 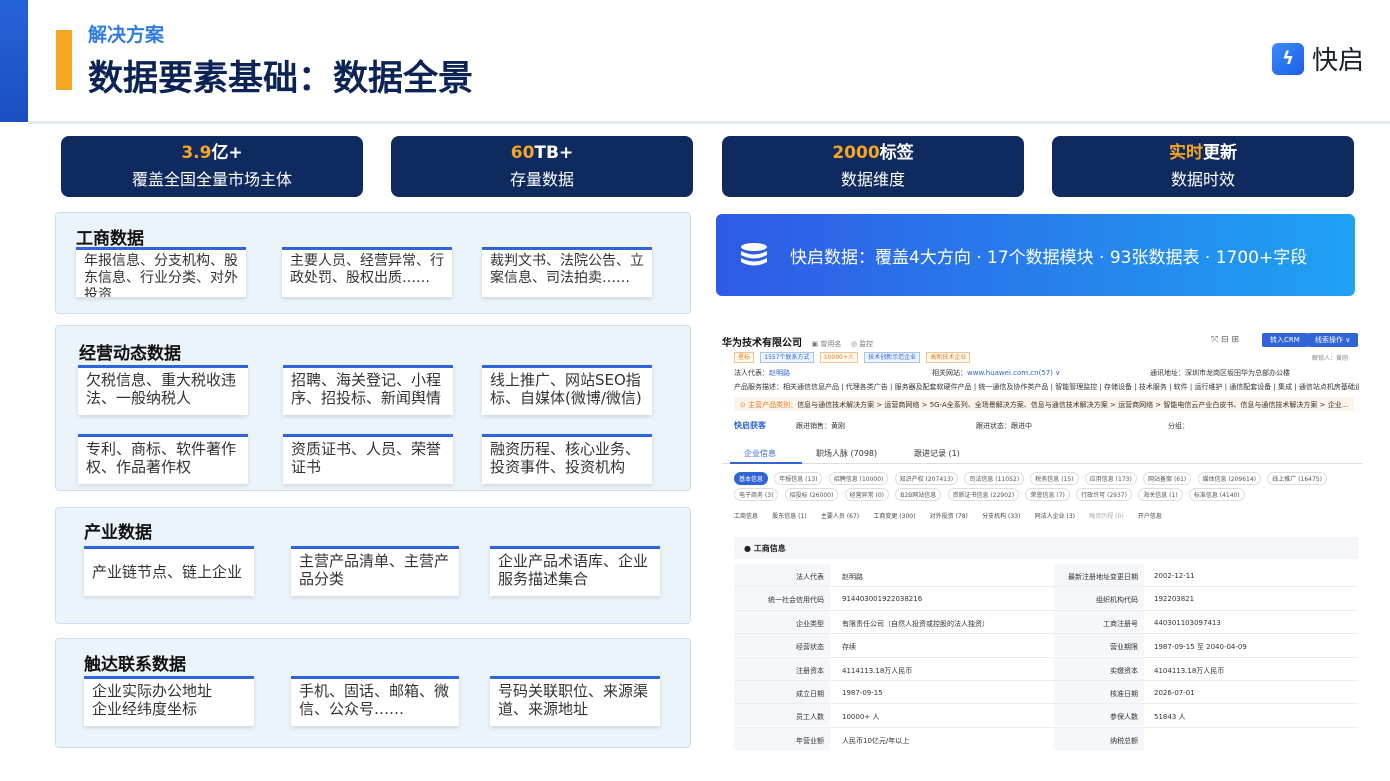 I want to click on toolbar-icons: ⤧ ⊟ ⊞, so click(x=1225, y=340).